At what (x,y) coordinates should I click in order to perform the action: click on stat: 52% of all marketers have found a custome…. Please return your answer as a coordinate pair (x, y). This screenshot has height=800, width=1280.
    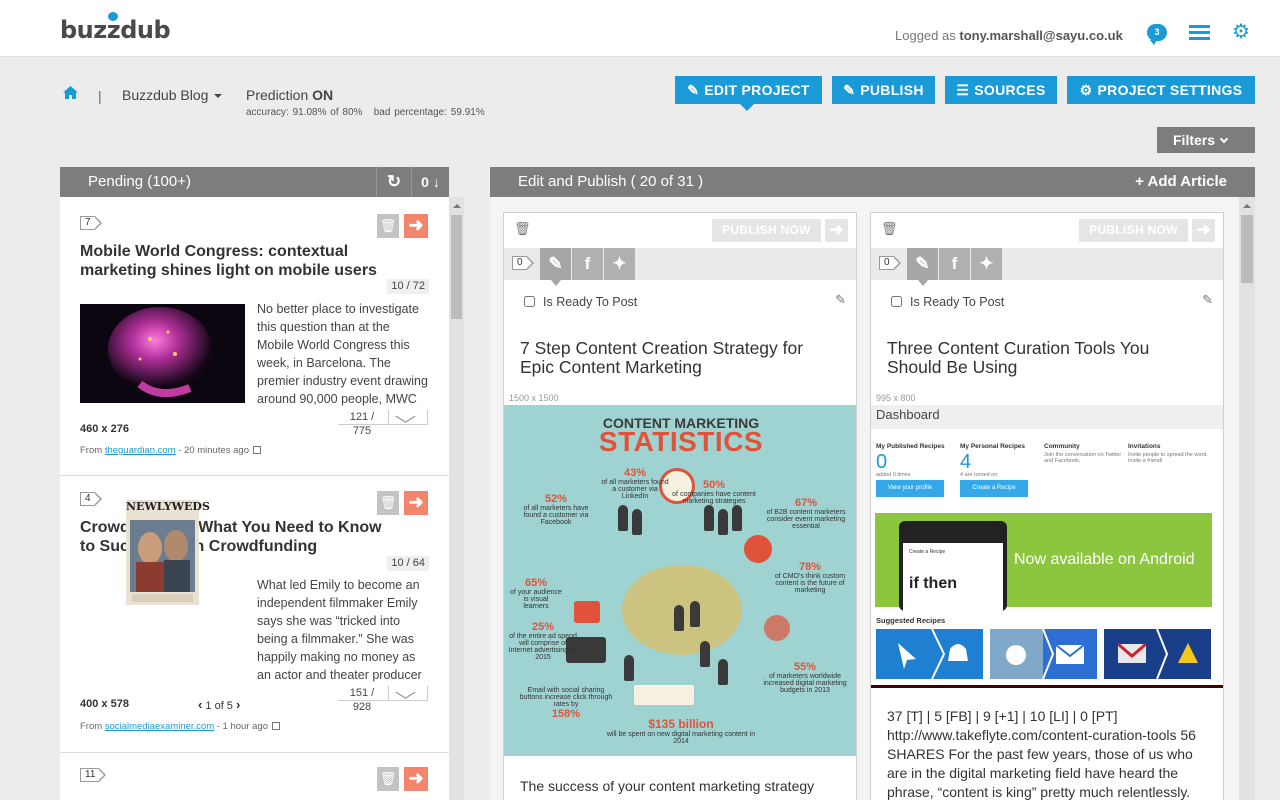
    Looking at the image, I should click on (556, 509).